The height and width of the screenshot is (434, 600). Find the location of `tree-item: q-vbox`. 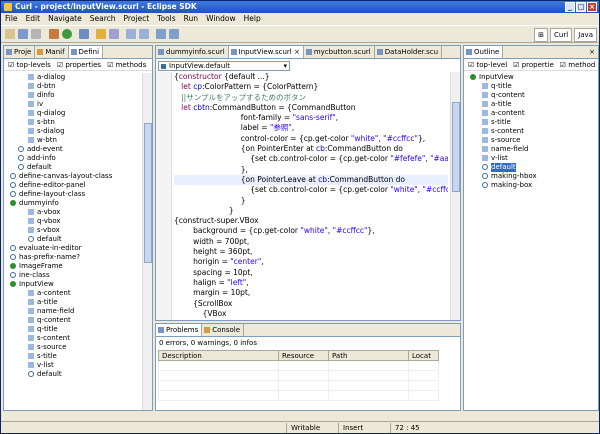

tree-item: q-vbox is located at coordinates (73, 221).